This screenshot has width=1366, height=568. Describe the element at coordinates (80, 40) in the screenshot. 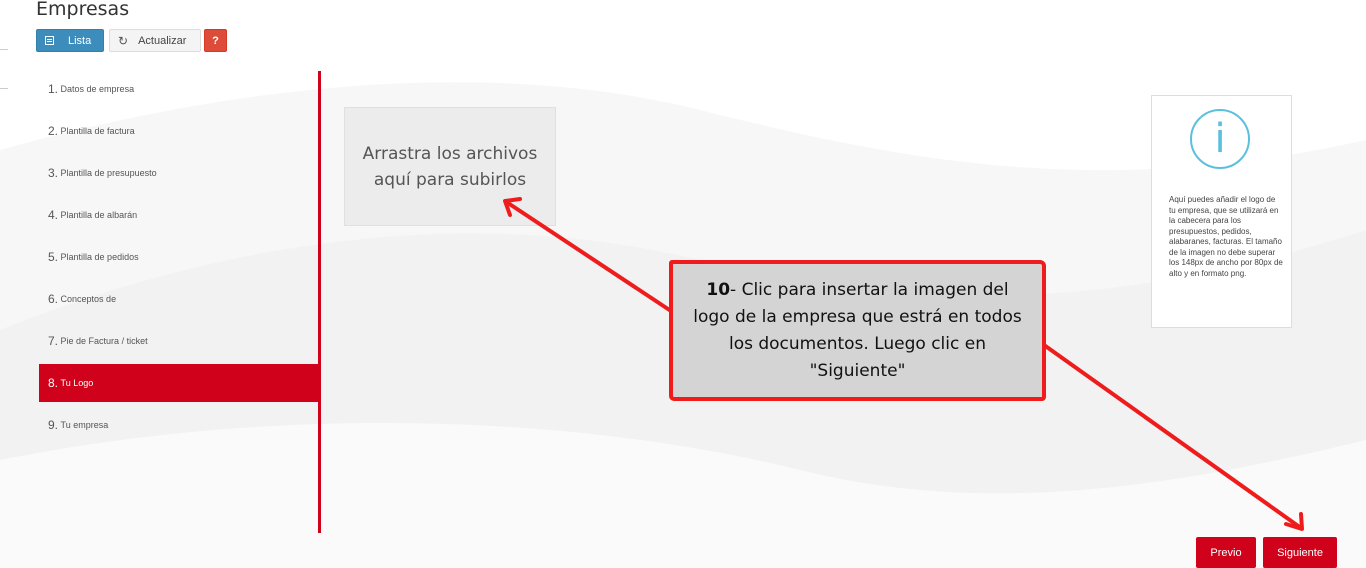

I see `lista-label: Lista` at that location.